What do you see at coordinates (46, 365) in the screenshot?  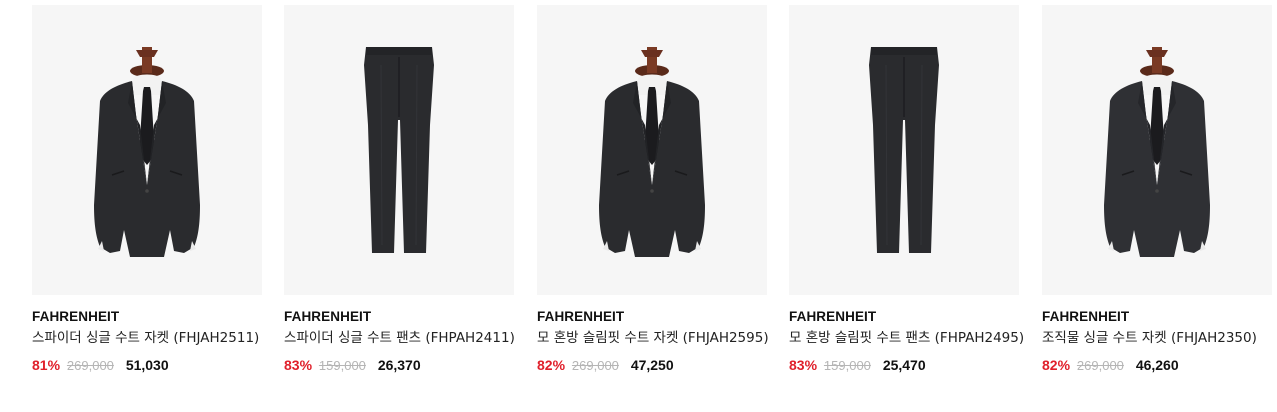 I see `discount-rate: 81%` at bounding box center [46, 365].